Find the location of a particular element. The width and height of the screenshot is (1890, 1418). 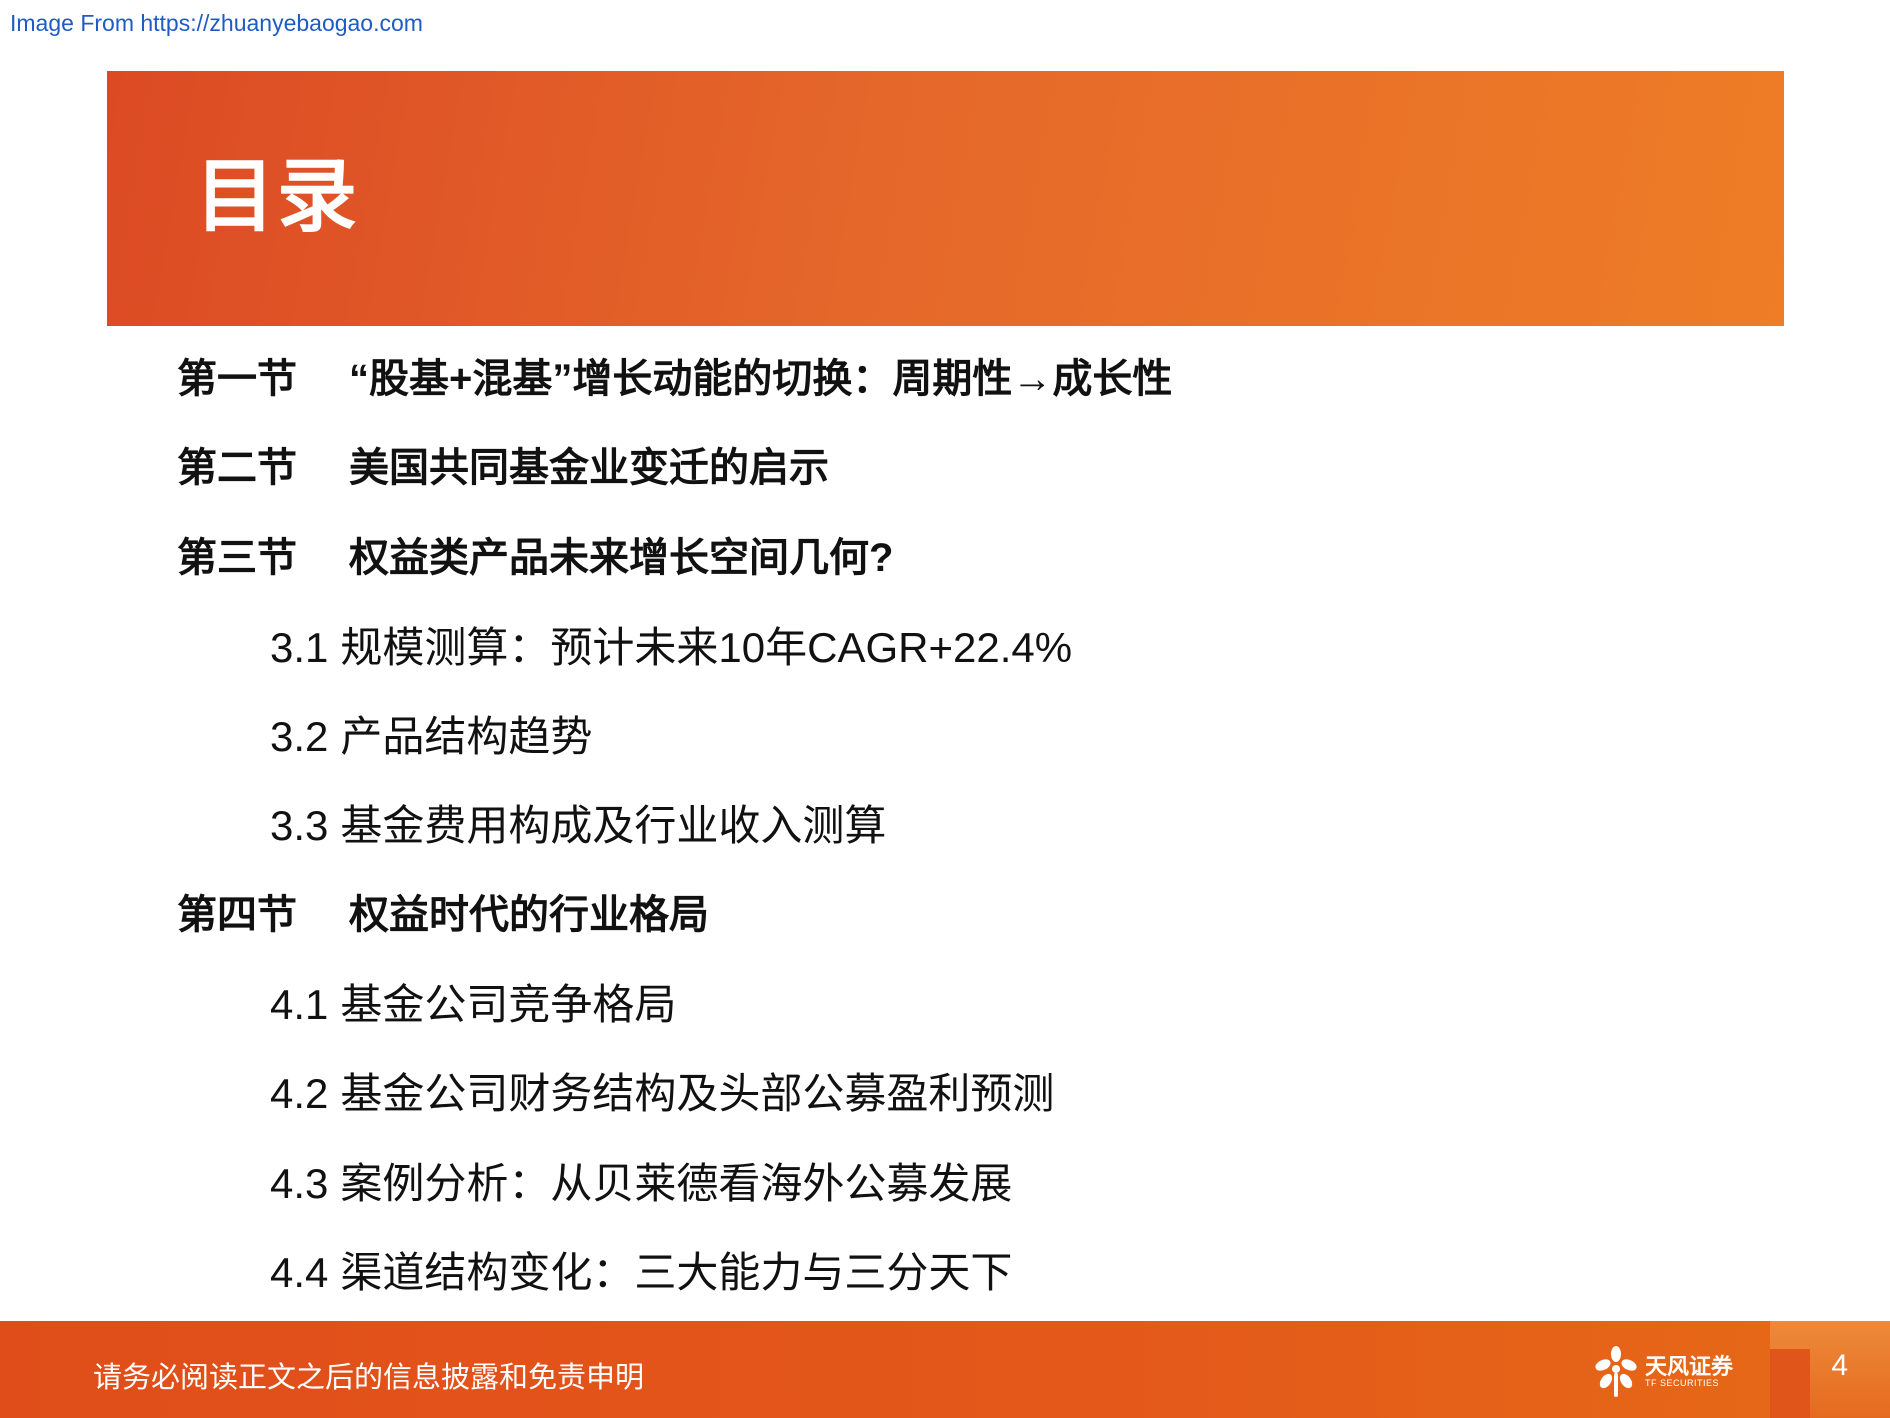

toc-subsection-3-1: 3.1 规模测算：预计未来10年CAGR+22.4% is located at coordinates (671, 648).